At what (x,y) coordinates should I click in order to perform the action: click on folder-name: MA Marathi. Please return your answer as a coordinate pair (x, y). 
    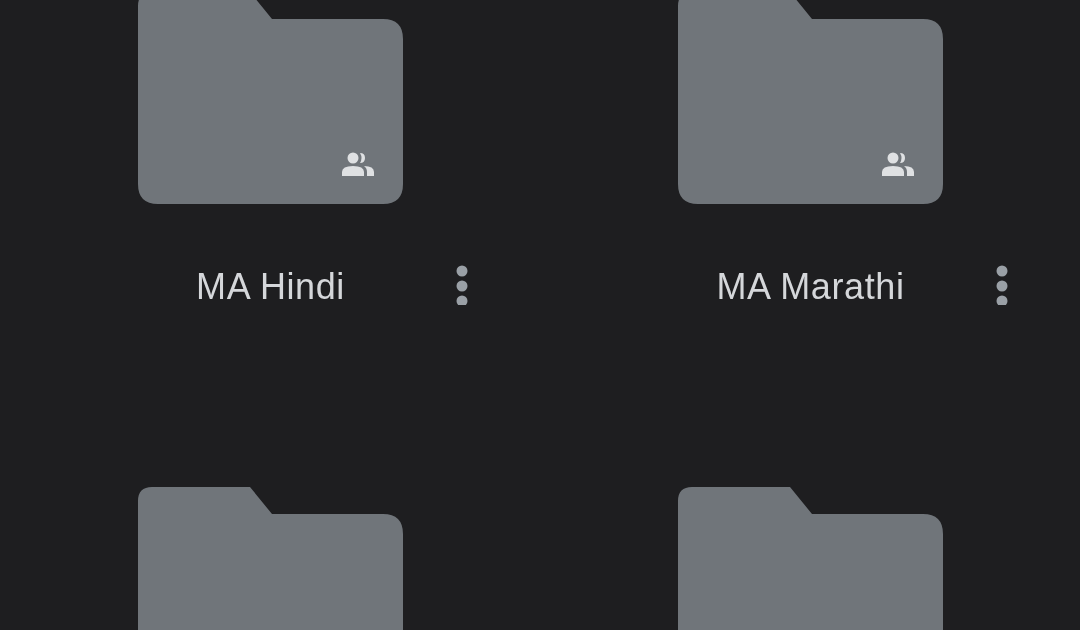
    Looking at the image, I should click on (810, 287).